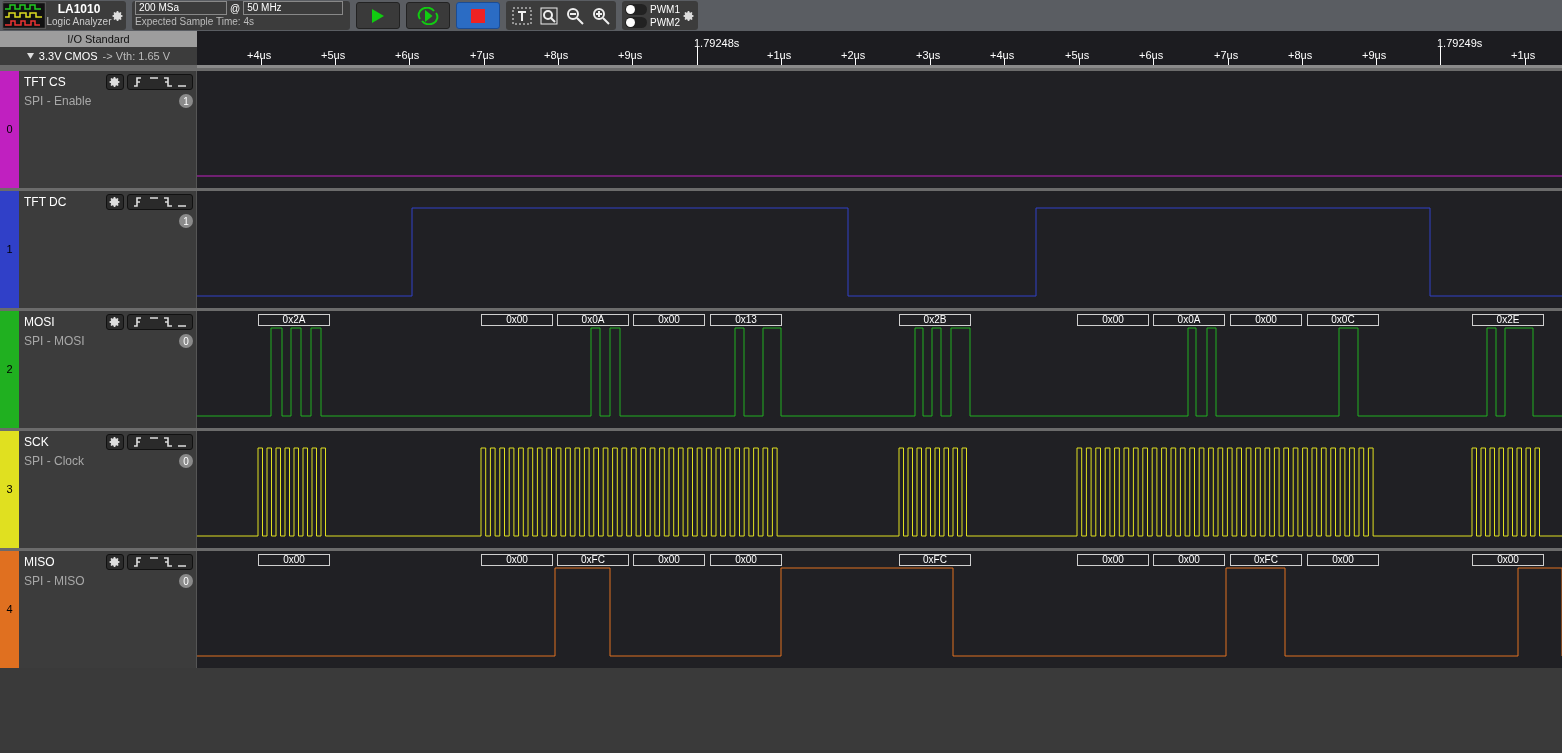 This screenshot has height=753, width=1562. Describe the element at coordinates (235, 8) in the screenshot. I see `at-label: @` at that location.